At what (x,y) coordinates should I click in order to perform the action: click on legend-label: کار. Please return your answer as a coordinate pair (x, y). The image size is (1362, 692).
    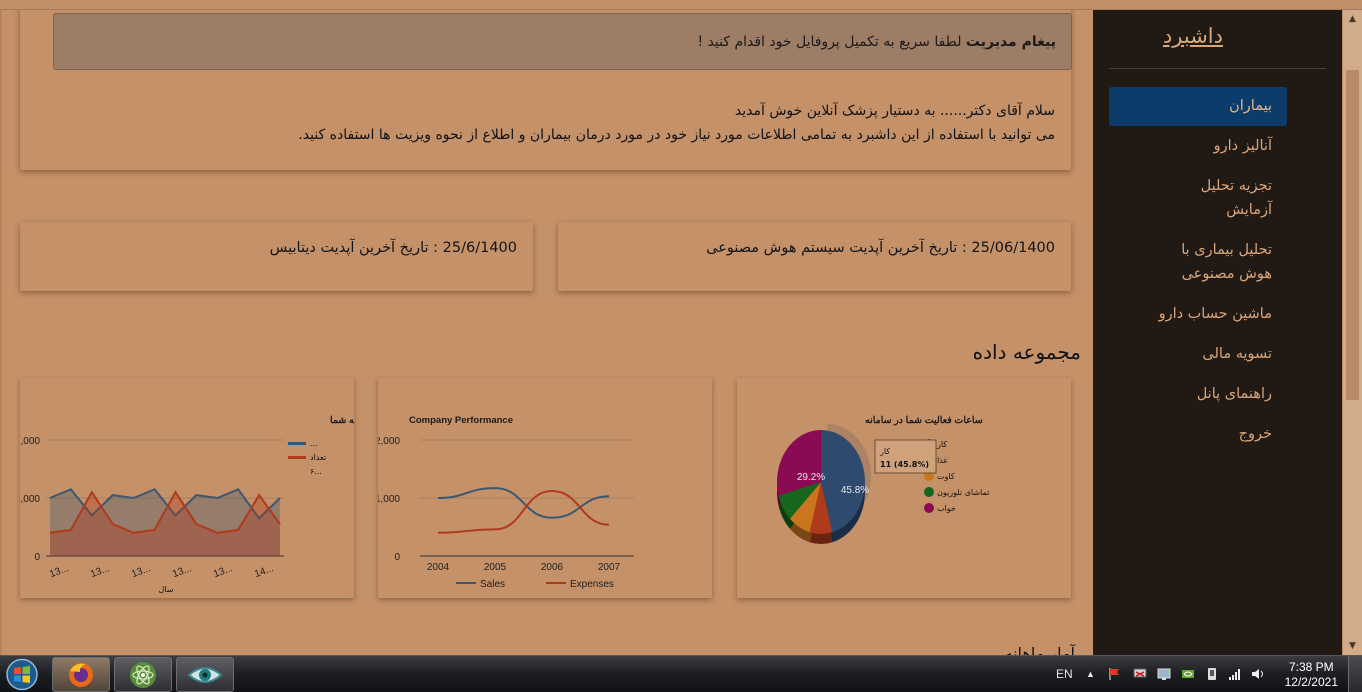
    Looking at the image, I should click on (941, 444).